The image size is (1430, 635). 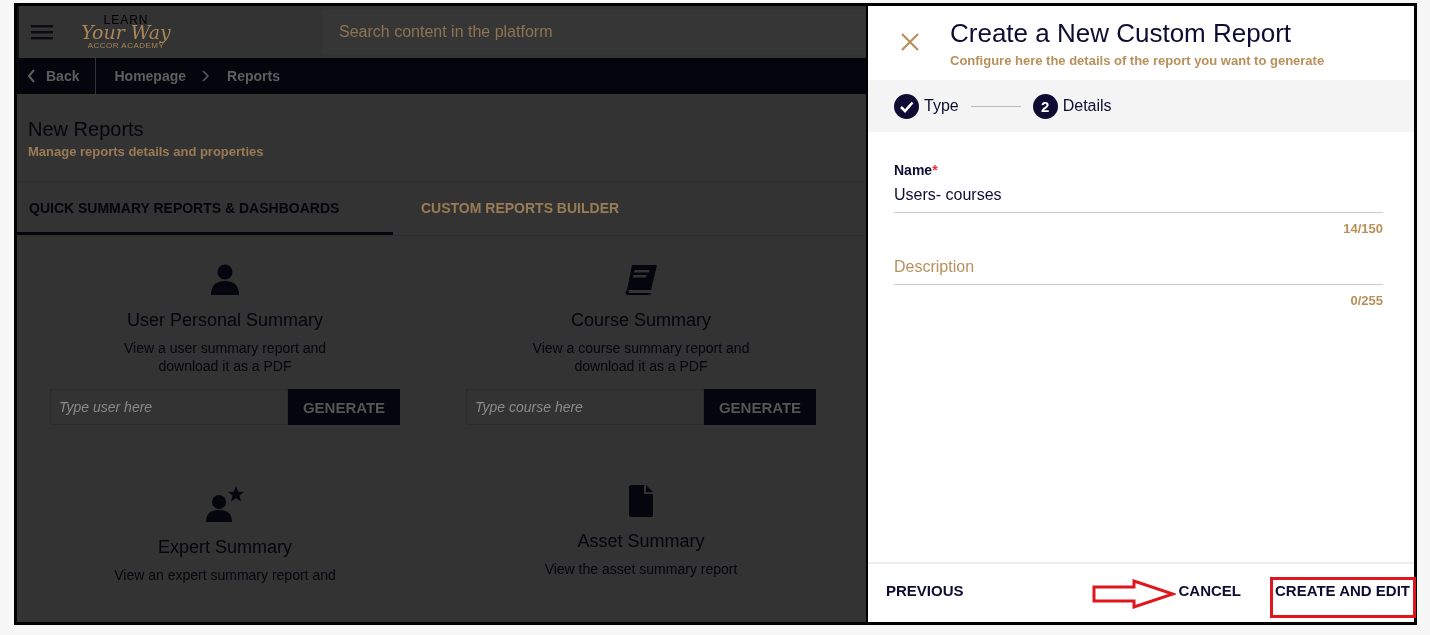 I want to click on menu-icon, so click(x=42, y=32).